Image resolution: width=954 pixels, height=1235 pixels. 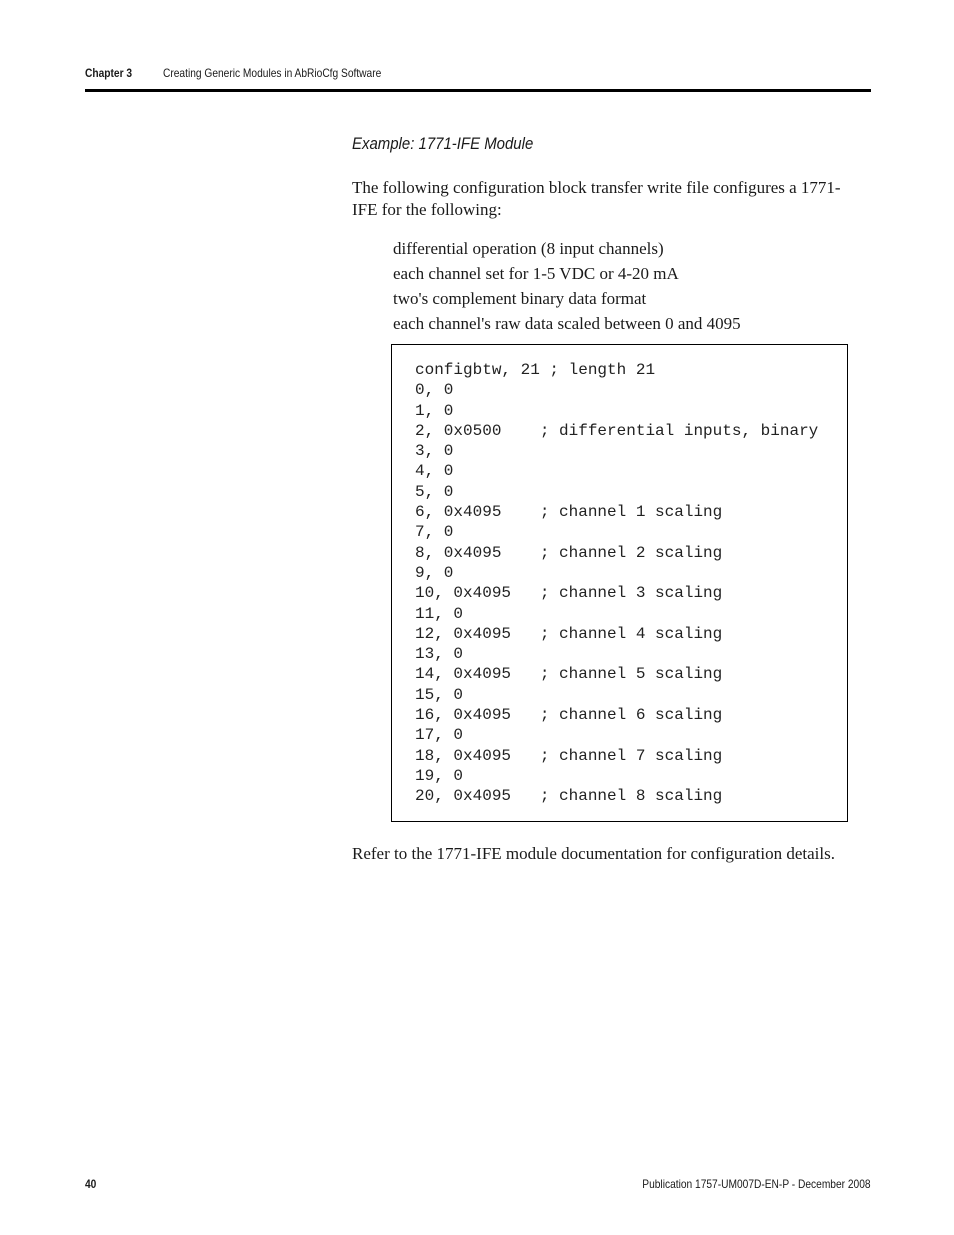 I want to click on list-item: each channel set for 1-5 VDC or 4-20 mA, so click(x=536, y=273).